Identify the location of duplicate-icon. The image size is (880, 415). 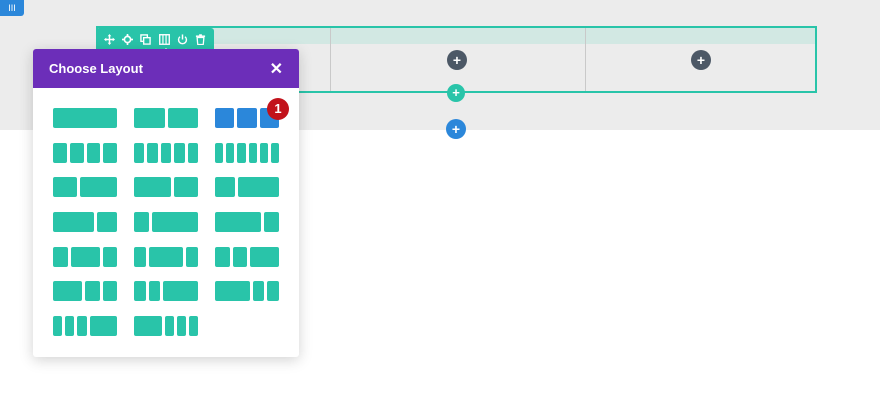
(146, 39).